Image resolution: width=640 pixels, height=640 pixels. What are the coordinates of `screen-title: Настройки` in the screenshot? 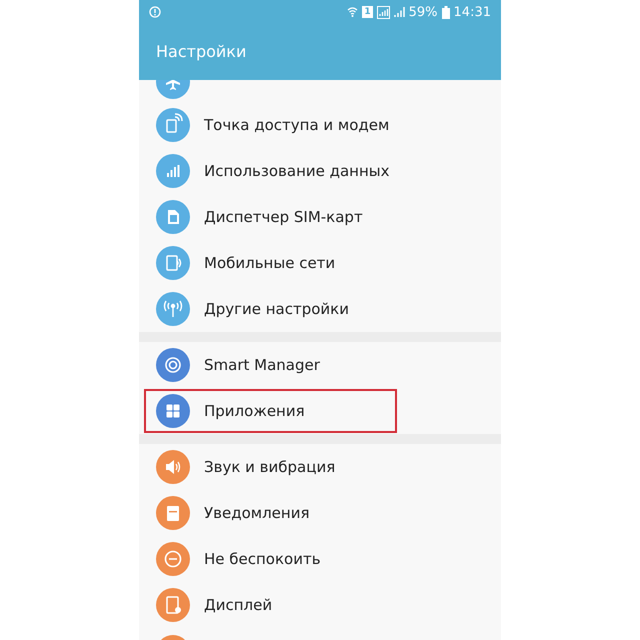 It's located at (201, 51).